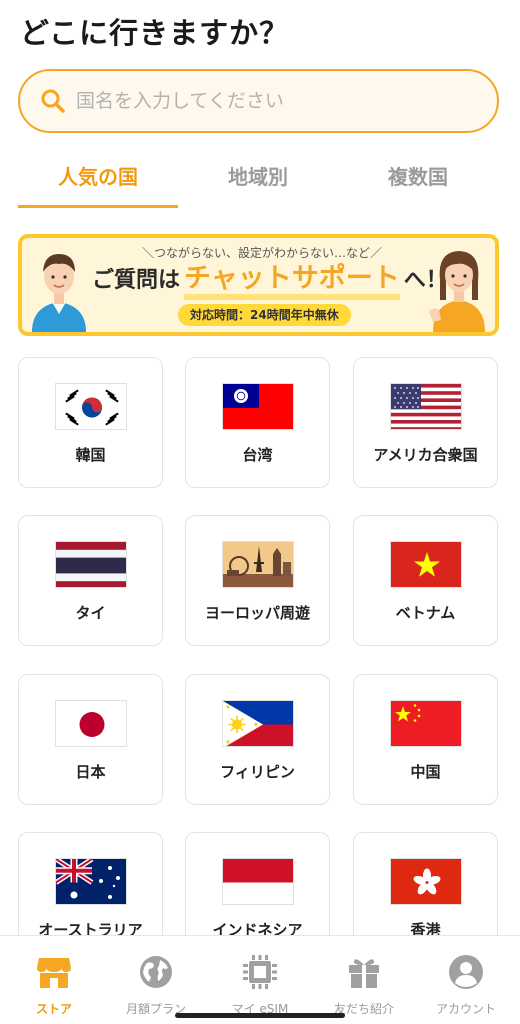 The image size is (520, 1024). I want to click on nav-monthly-plan: 月額プラン, so click(156, 980).